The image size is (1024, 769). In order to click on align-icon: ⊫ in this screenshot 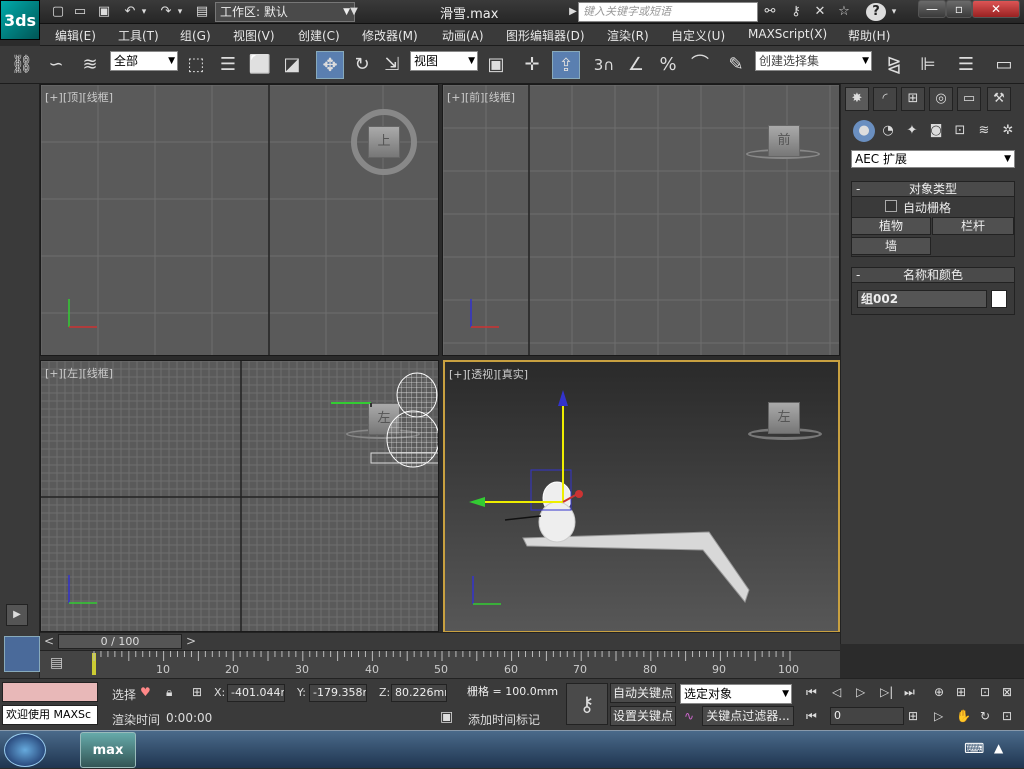, I will do `click(928, 65)`.